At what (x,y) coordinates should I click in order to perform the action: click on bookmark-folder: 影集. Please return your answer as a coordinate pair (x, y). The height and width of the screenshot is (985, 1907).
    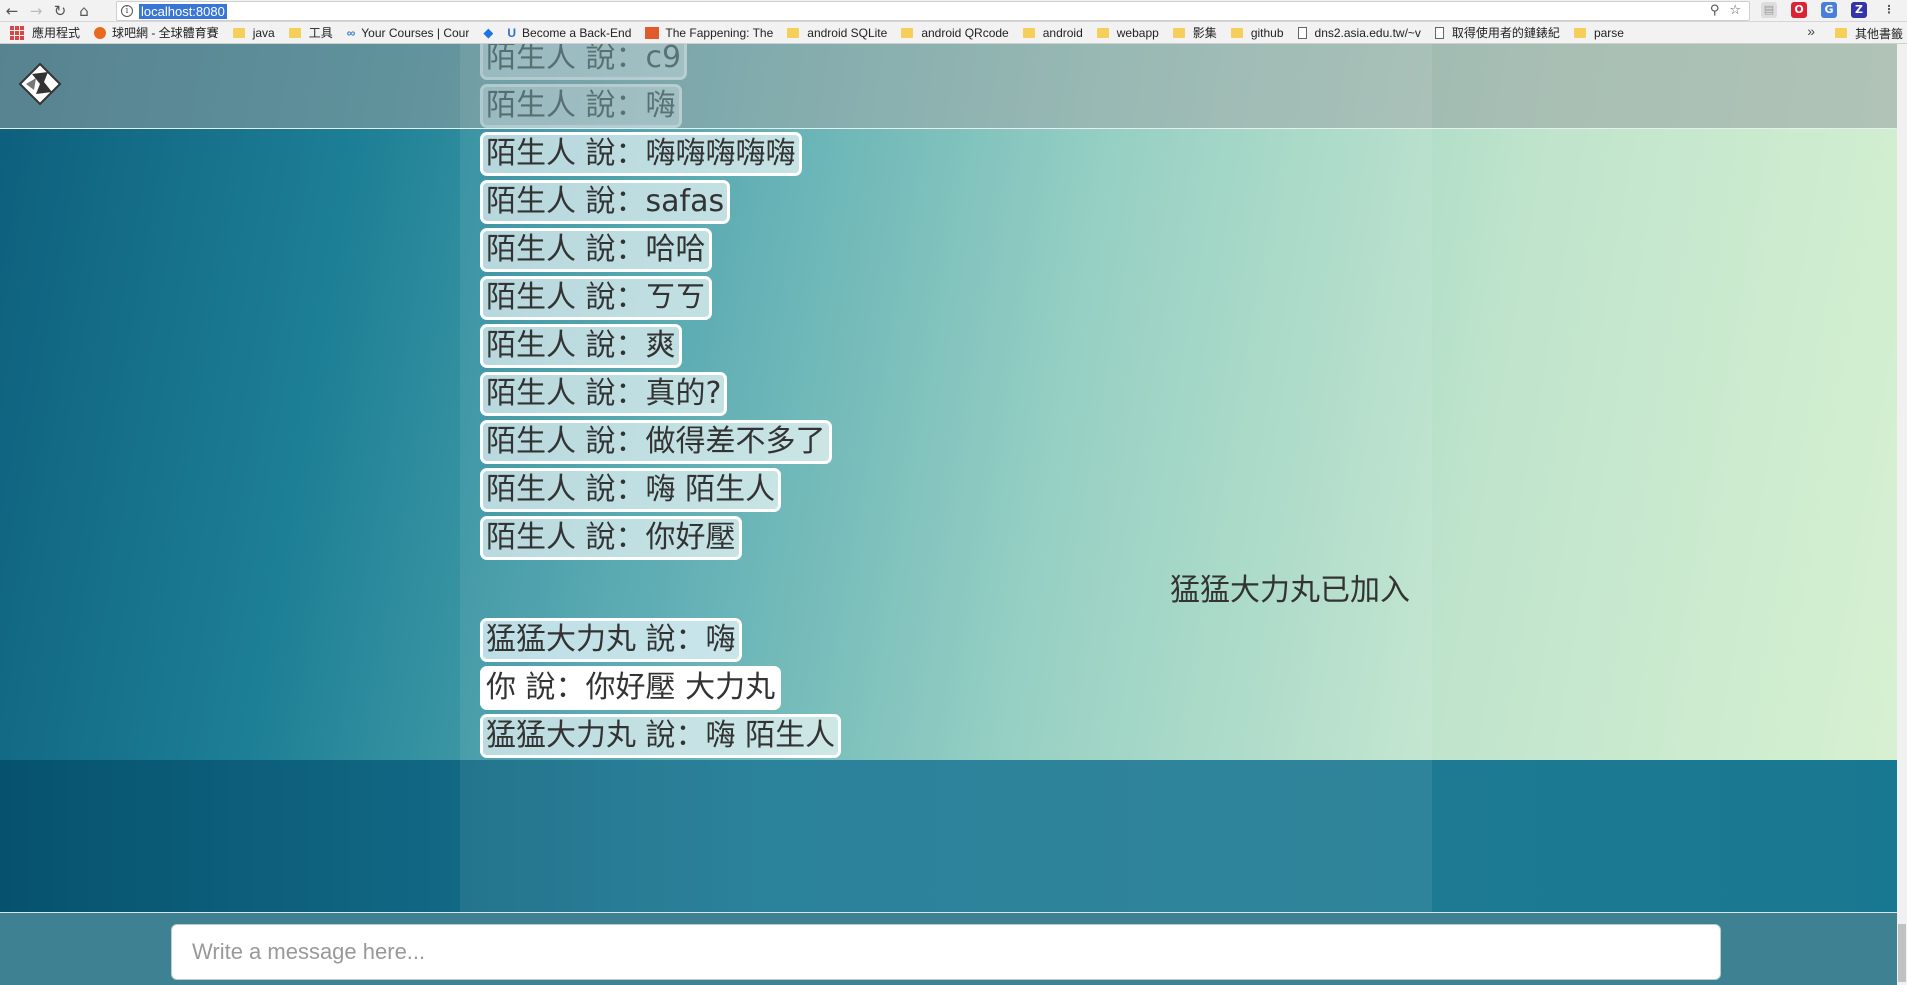
    Looking at the image, I should click on (1194, 32).